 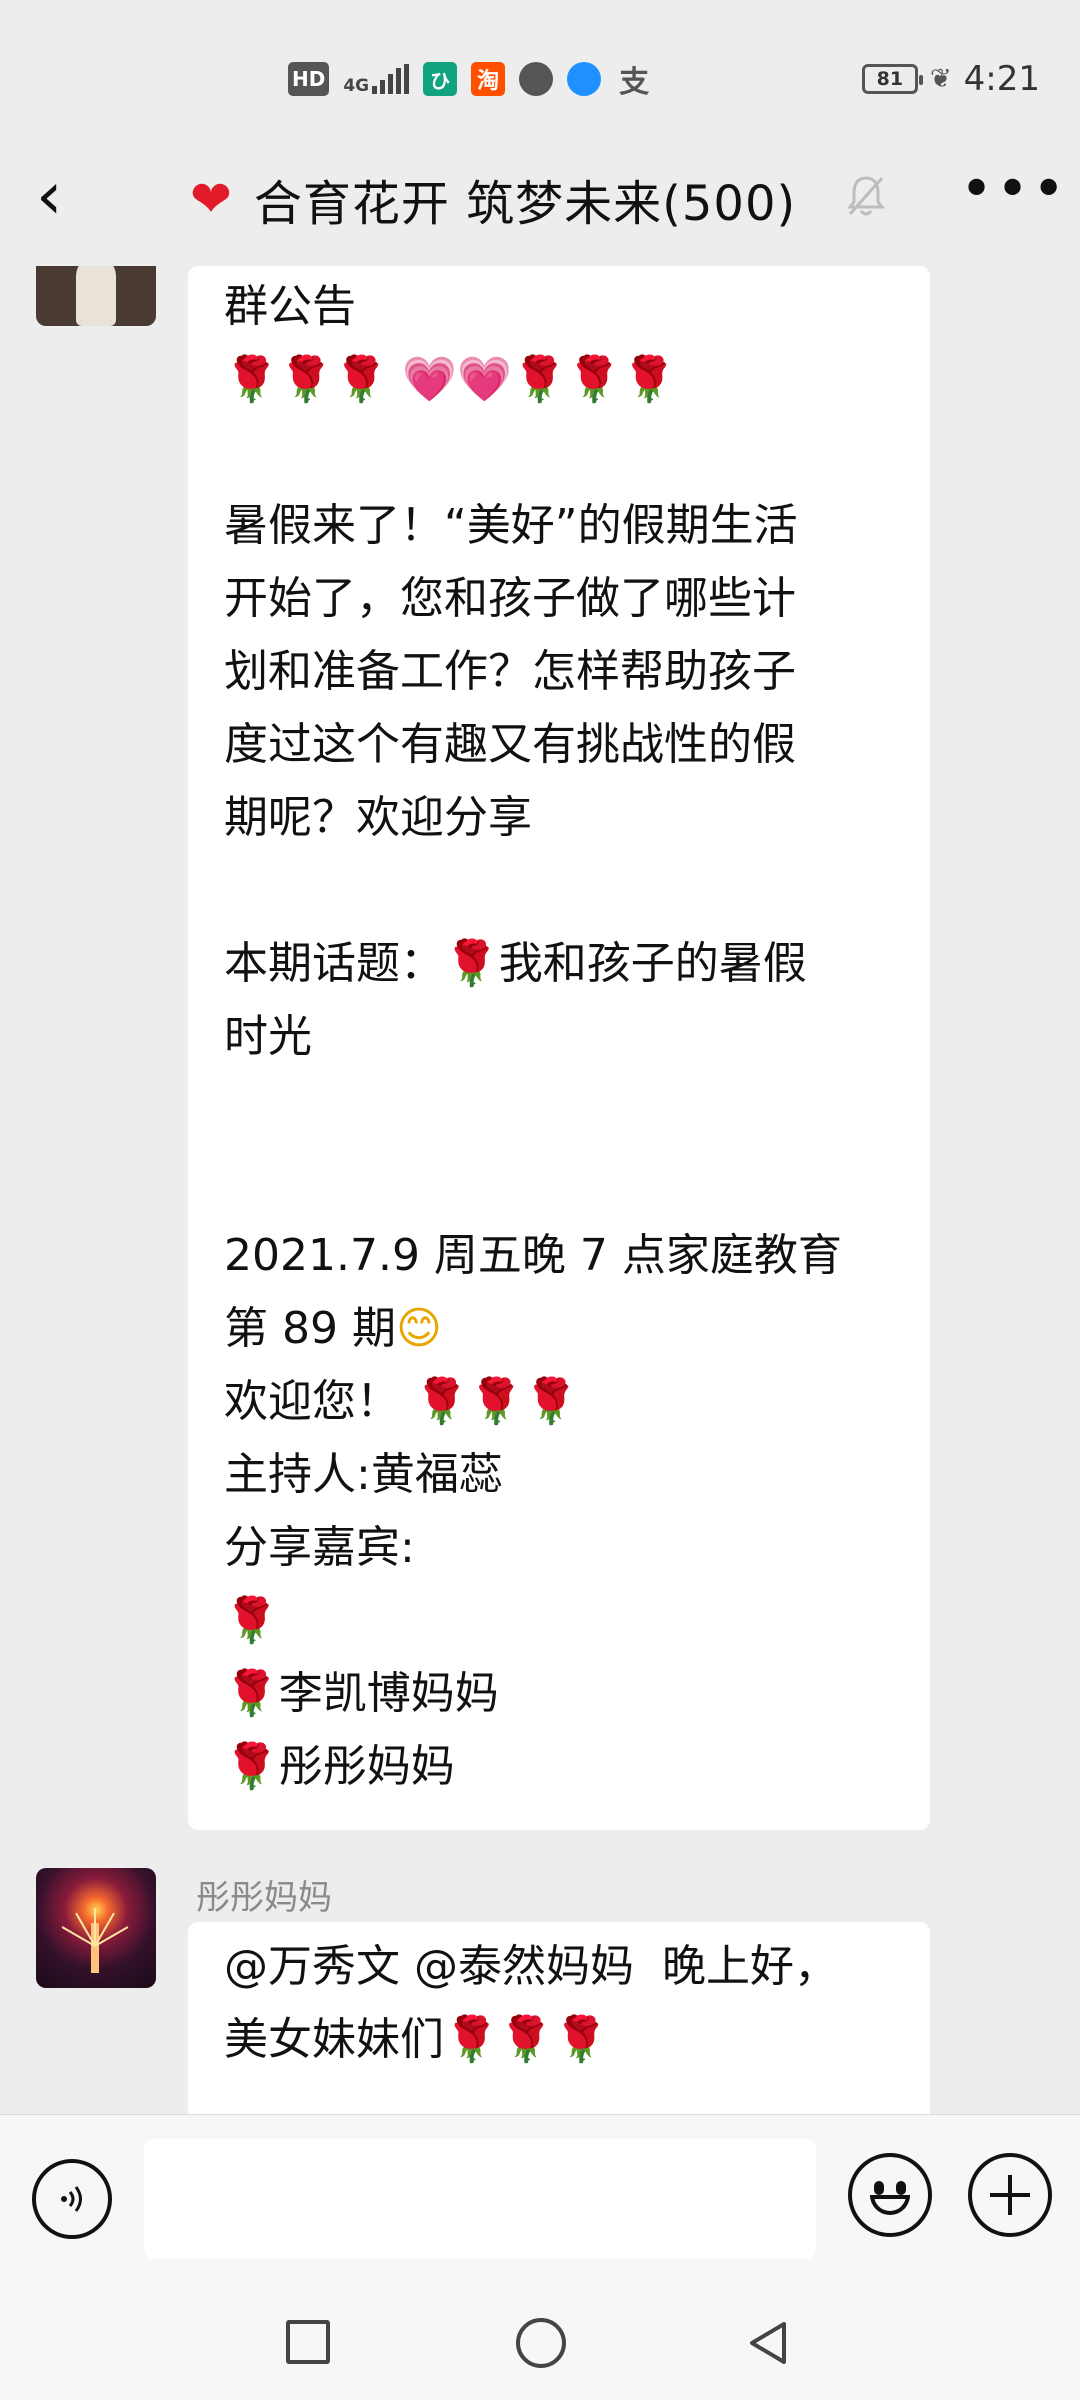 What do you see at coordinates (376, 80) in the screenshot?
I see `signal-icon: 4G` at bounding box center [376, 80].